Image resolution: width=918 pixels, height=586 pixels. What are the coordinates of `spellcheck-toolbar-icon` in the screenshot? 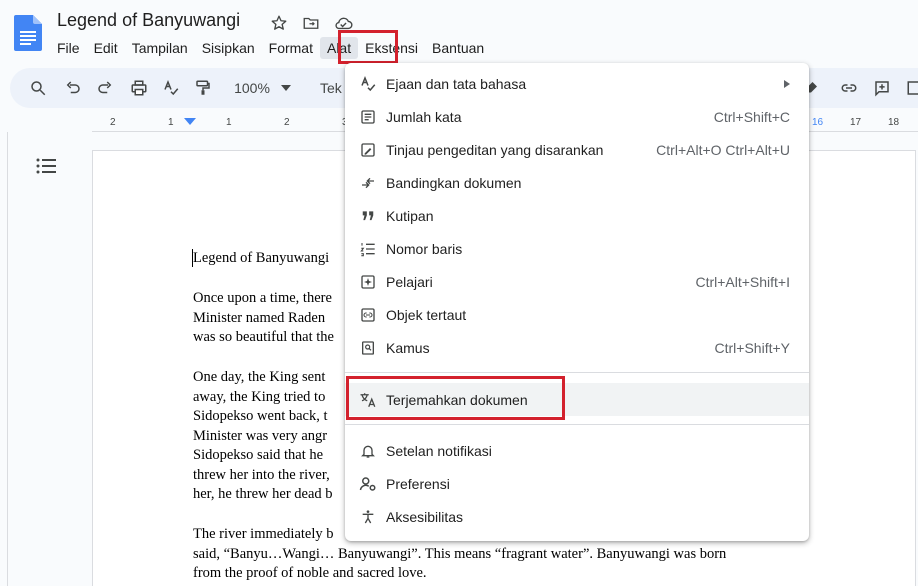 It's located at (171, 88).